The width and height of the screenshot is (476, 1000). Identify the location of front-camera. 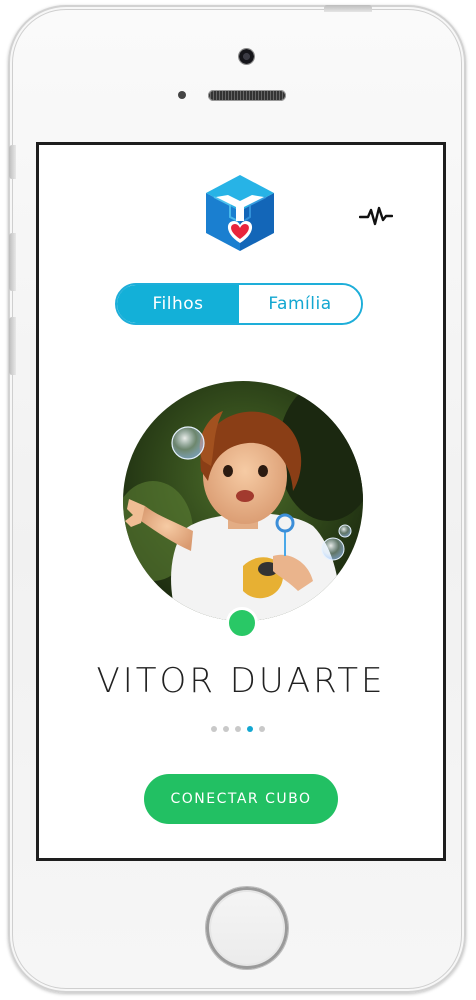
(246, 56).